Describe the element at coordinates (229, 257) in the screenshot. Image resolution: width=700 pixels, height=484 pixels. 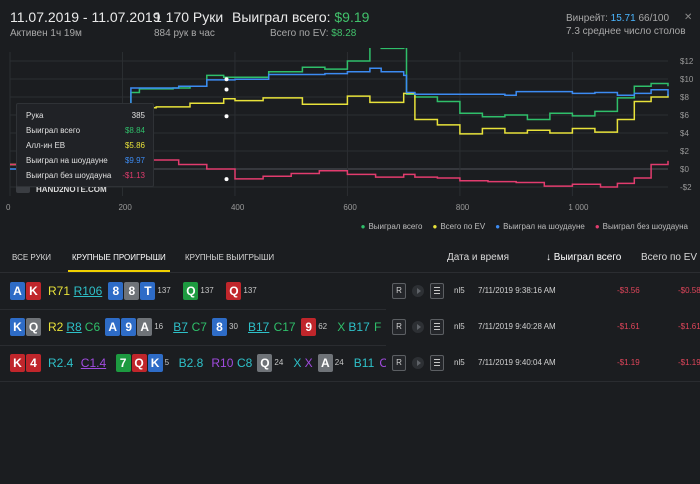
I see `tab-big-wins: КРУПНЫЕ ВЫИГРЫШИ` at that location.